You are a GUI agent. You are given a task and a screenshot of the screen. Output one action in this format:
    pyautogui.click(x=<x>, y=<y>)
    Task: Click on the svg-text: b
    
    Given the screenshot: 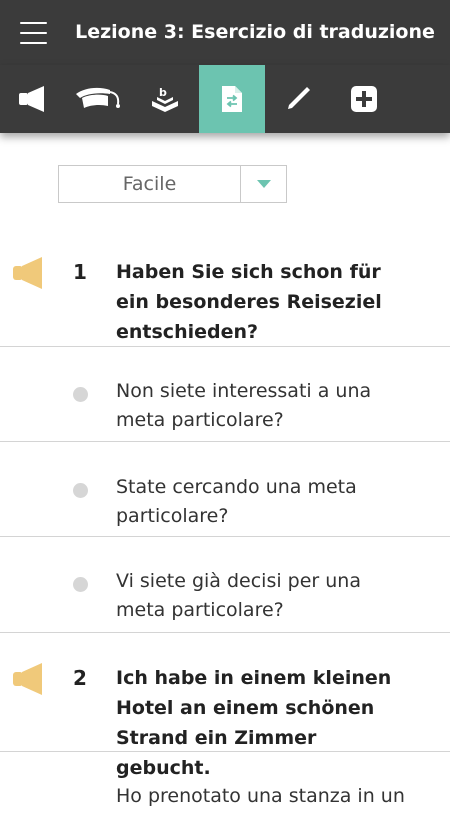 What is the action you would take?
    pyautogui.click(x=163, y=92)
    